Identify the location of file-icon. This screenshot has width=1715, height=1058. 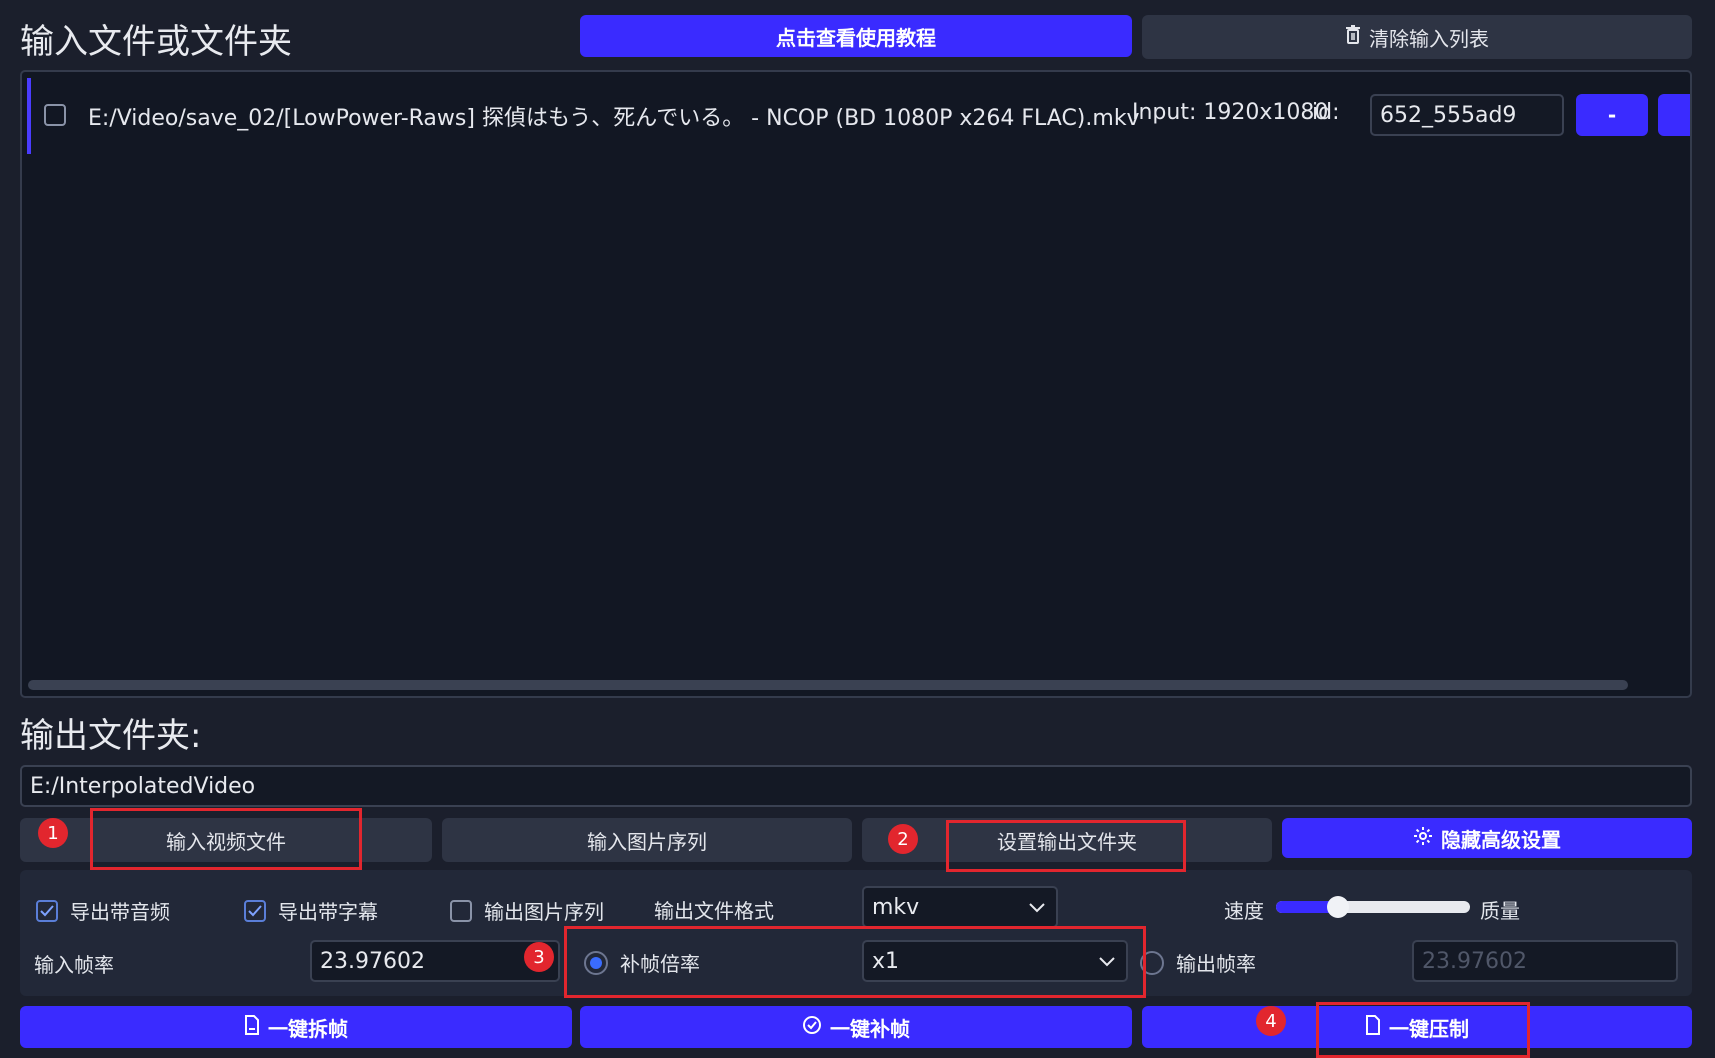
(252, 1027).